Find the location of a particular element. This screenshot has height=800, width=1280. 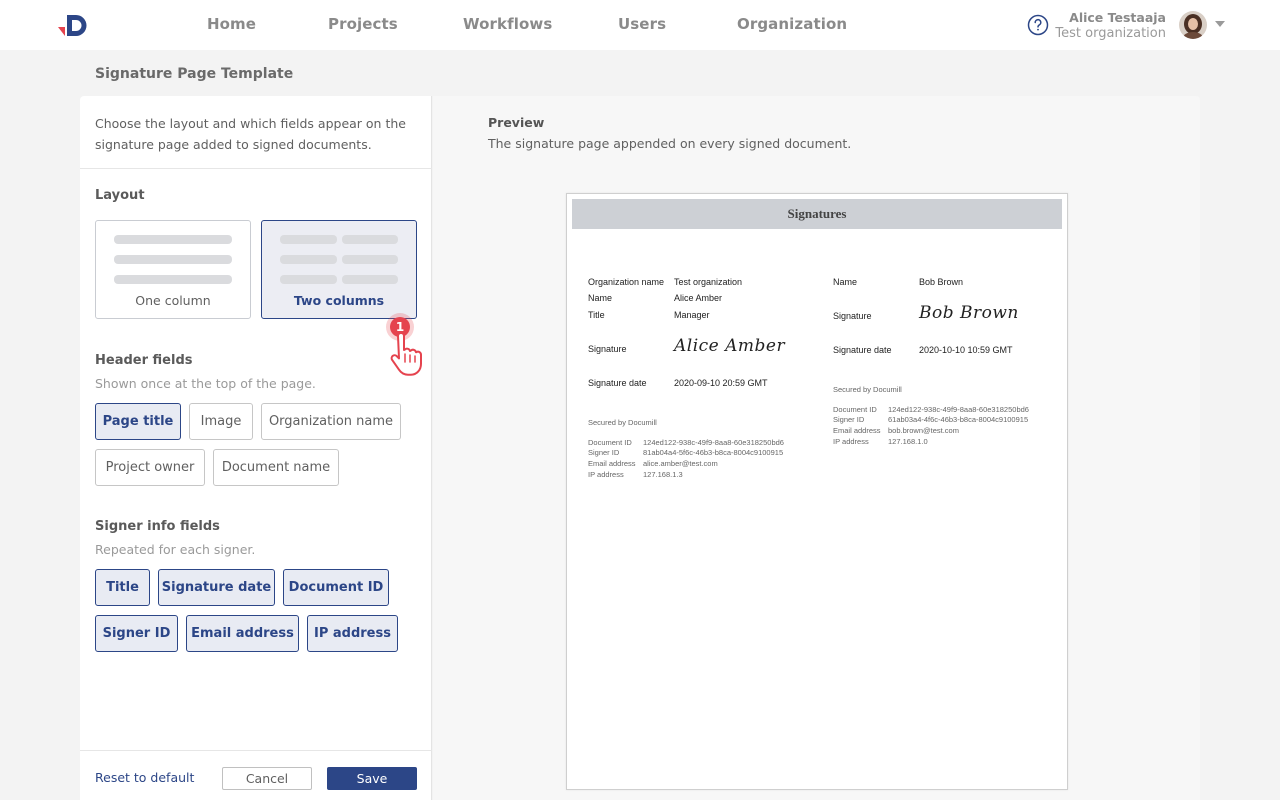

layout-section-title: Layout is located at coordinates (120, 195).